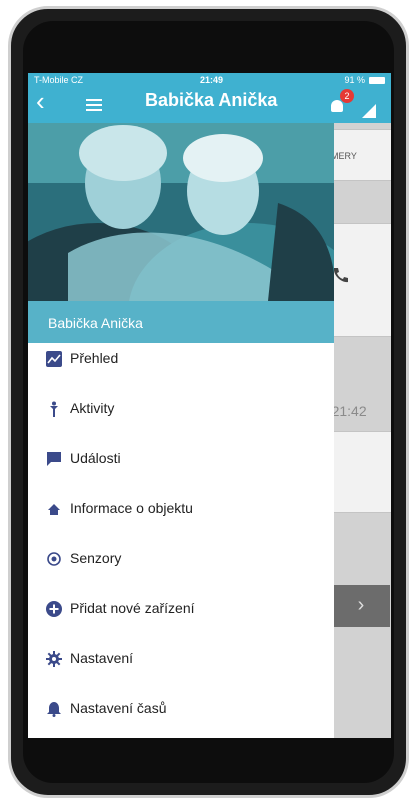  I want to click on bg-button-text: MERY, so click(344, 156).